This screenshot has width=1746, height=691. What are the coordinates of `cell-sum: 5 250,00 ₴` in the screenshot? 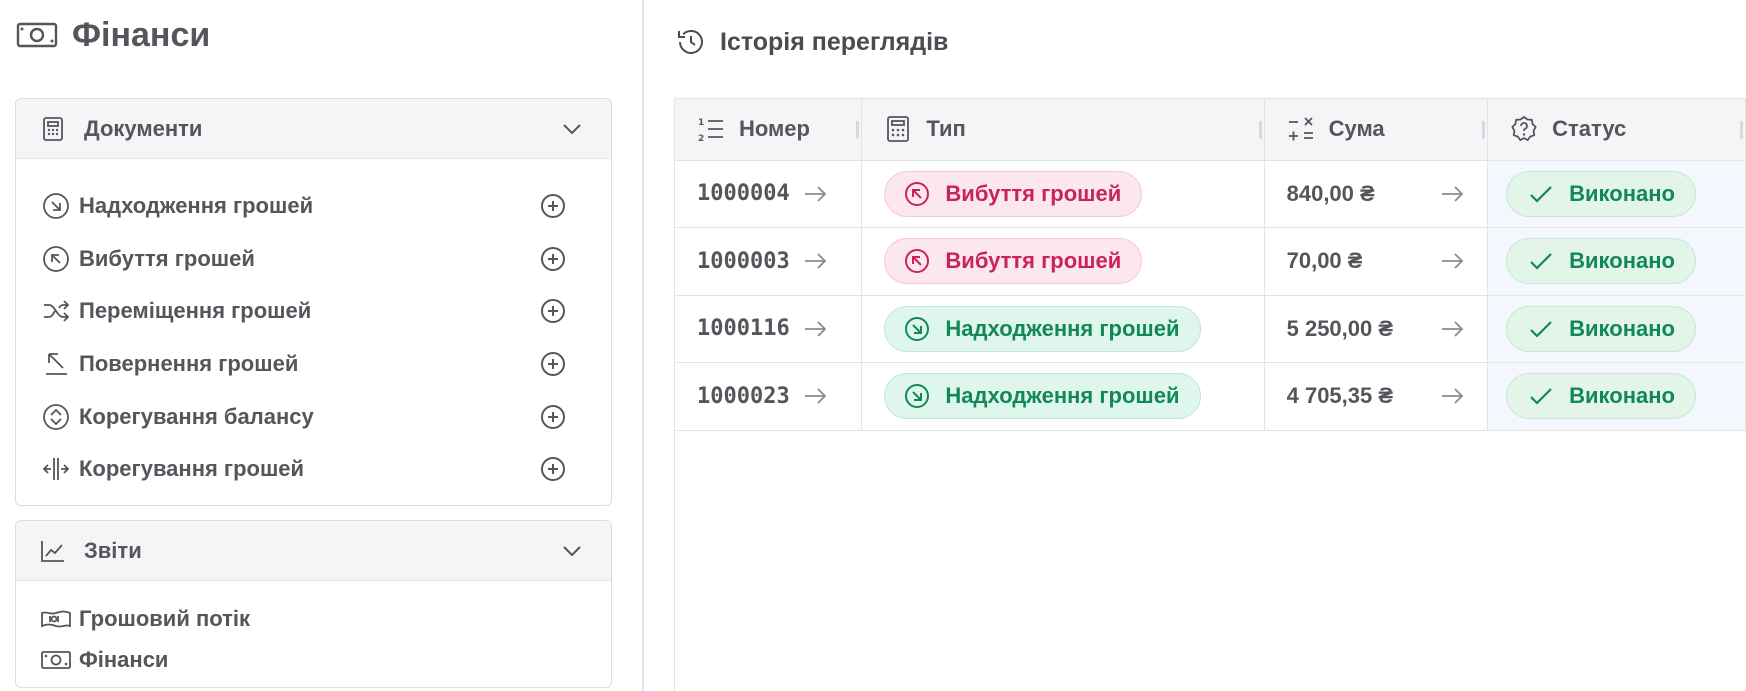 It's located at (1376, 329).